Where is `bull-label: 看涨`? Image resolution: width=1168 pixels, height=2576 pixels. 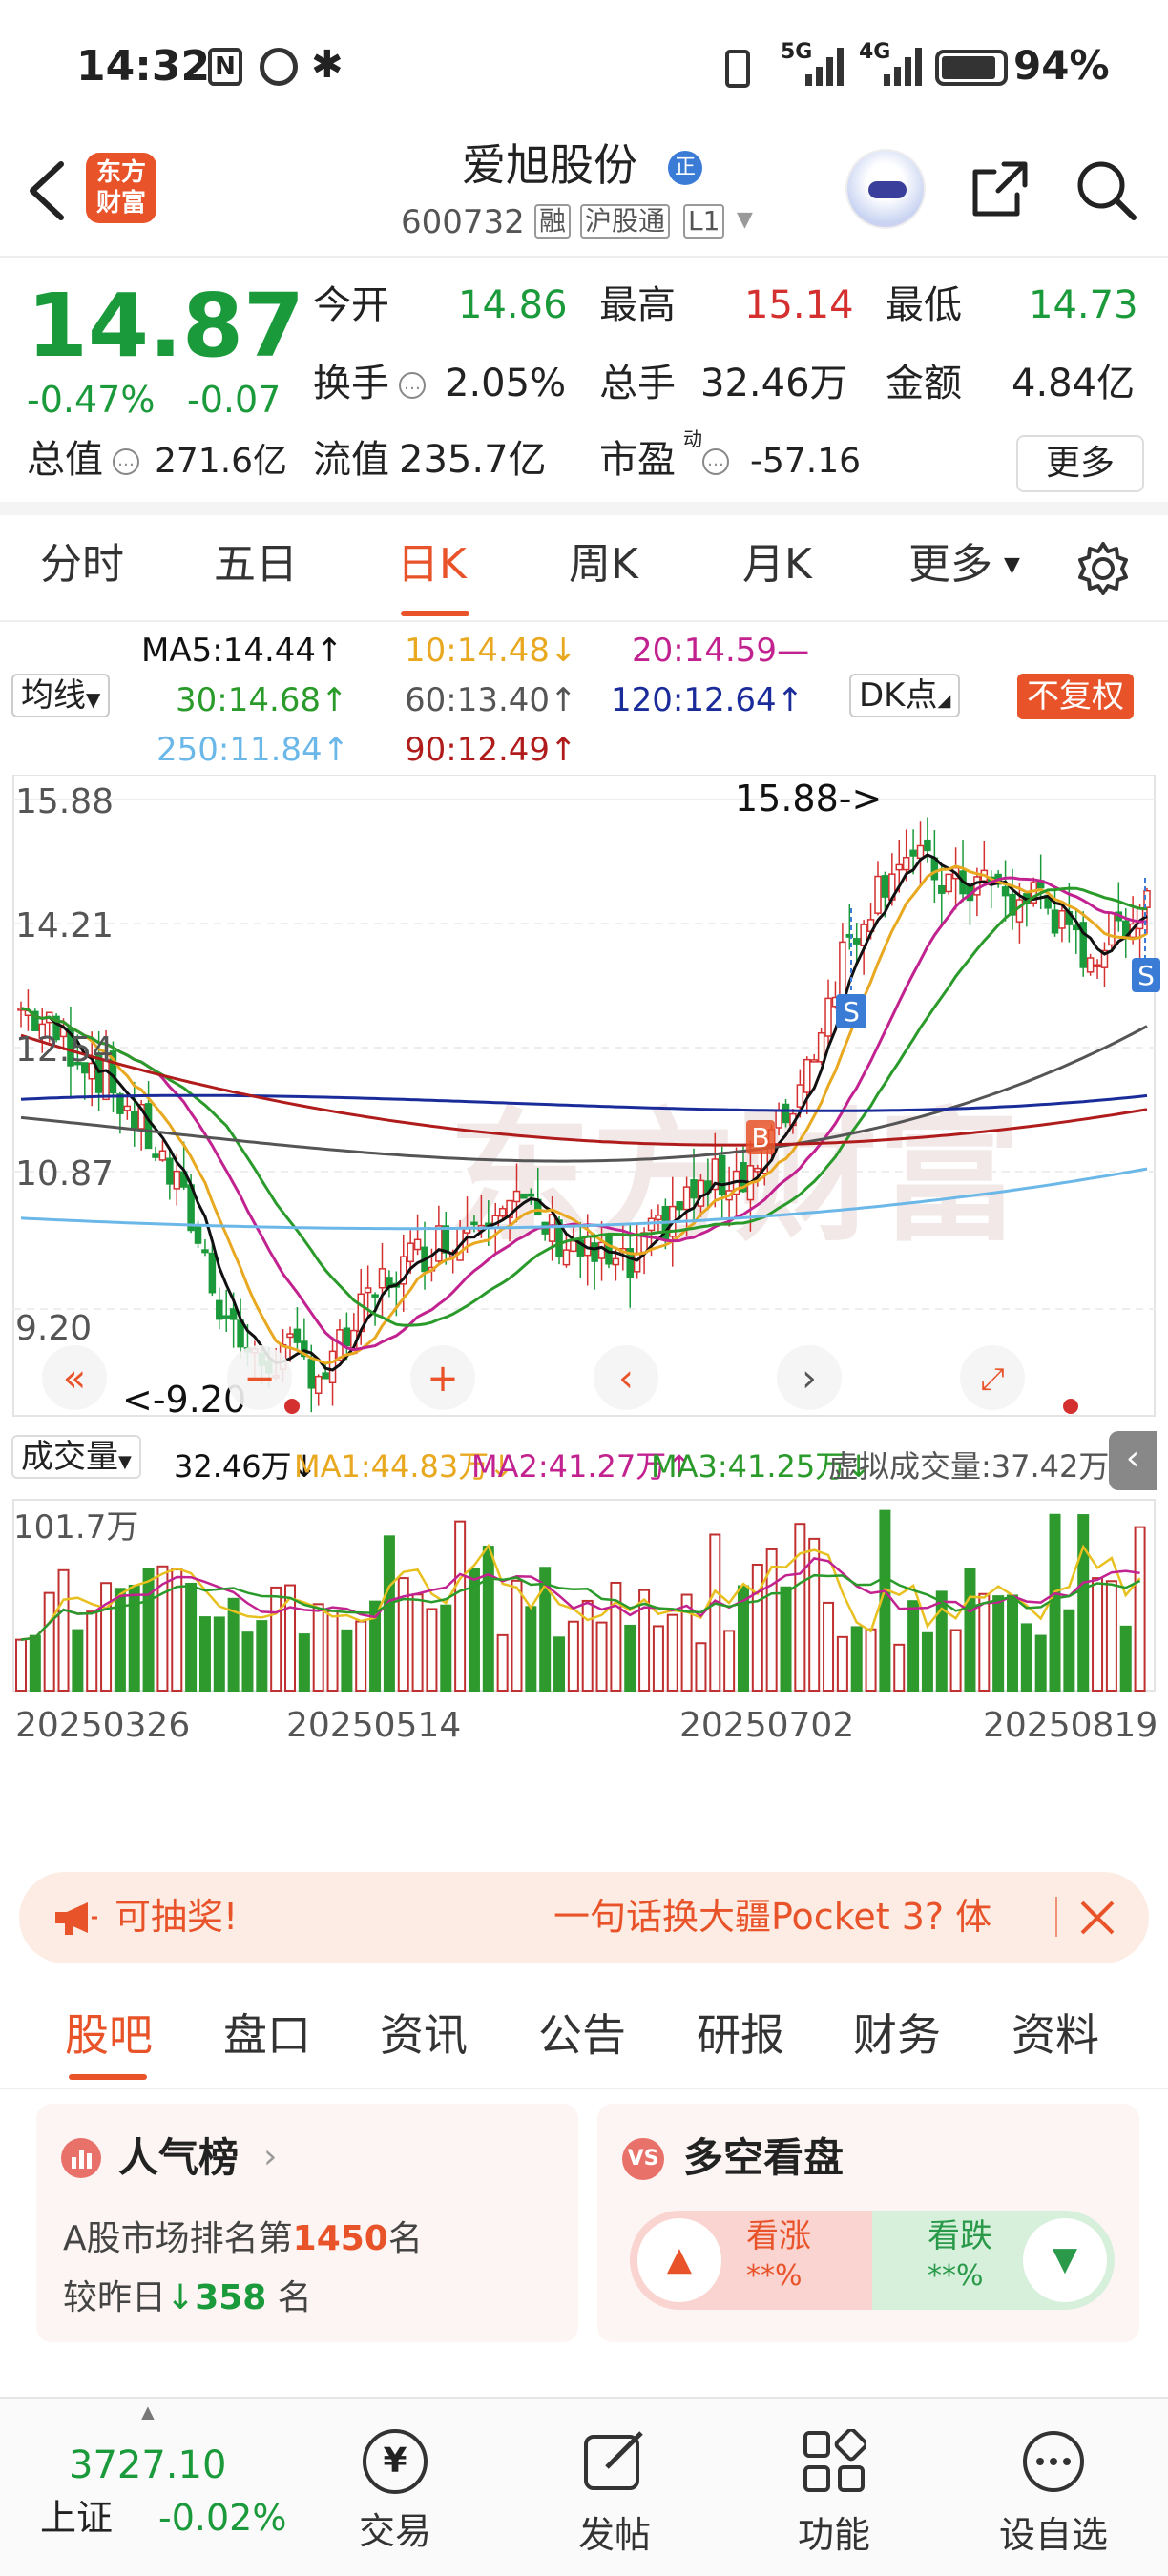
bull-label: 看涨 is located at coordinates (778, 2236).